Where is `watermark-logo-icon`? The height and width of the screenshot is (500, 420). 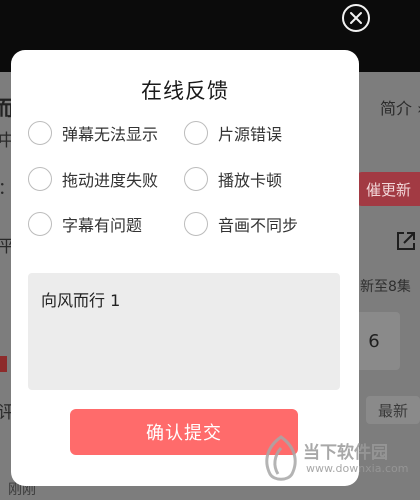 watermark-logo-icon is located at coordinates (281, 458).